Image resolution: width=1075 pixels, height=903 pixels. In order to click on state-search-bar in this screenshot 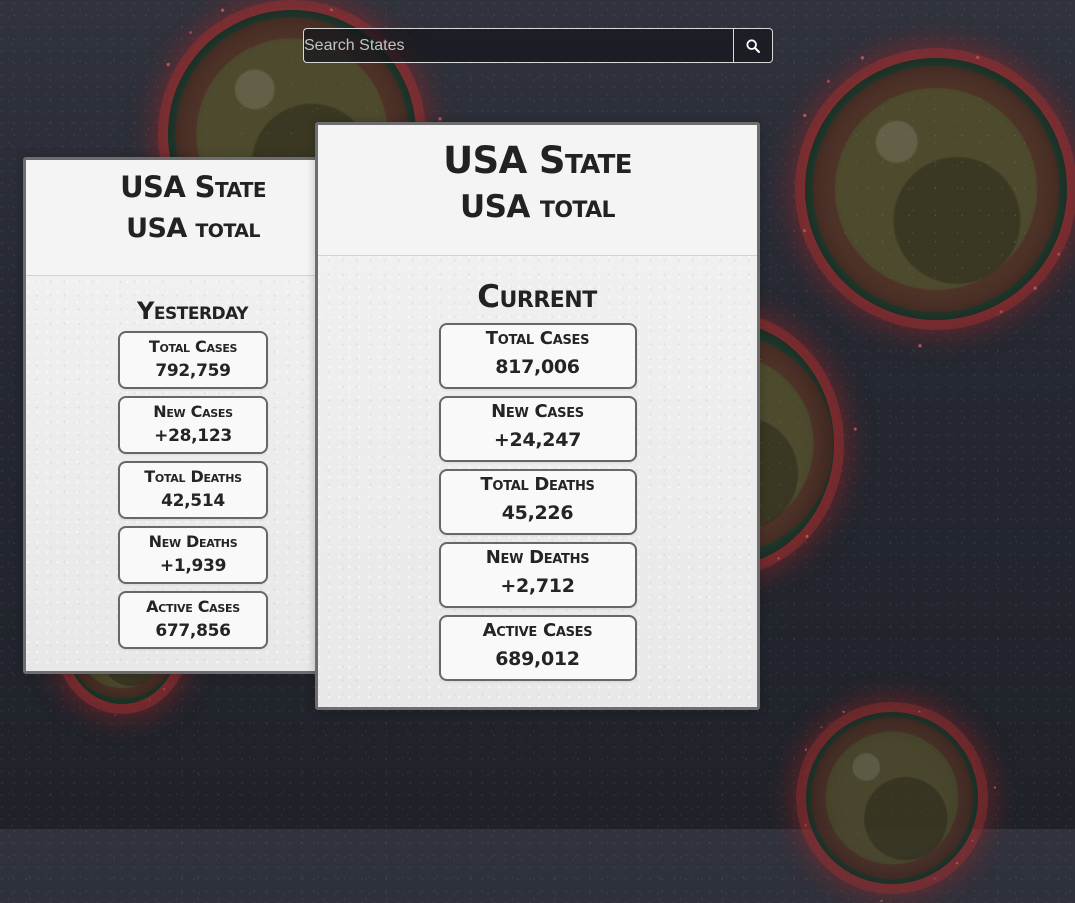, I will do `click(538, 45)`.